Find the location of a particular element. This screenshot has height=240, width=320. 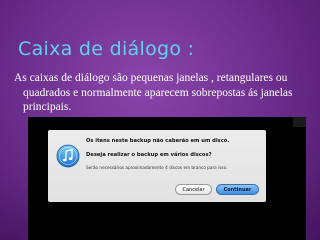

screenshot-corner is located at coordinates (299, 122).